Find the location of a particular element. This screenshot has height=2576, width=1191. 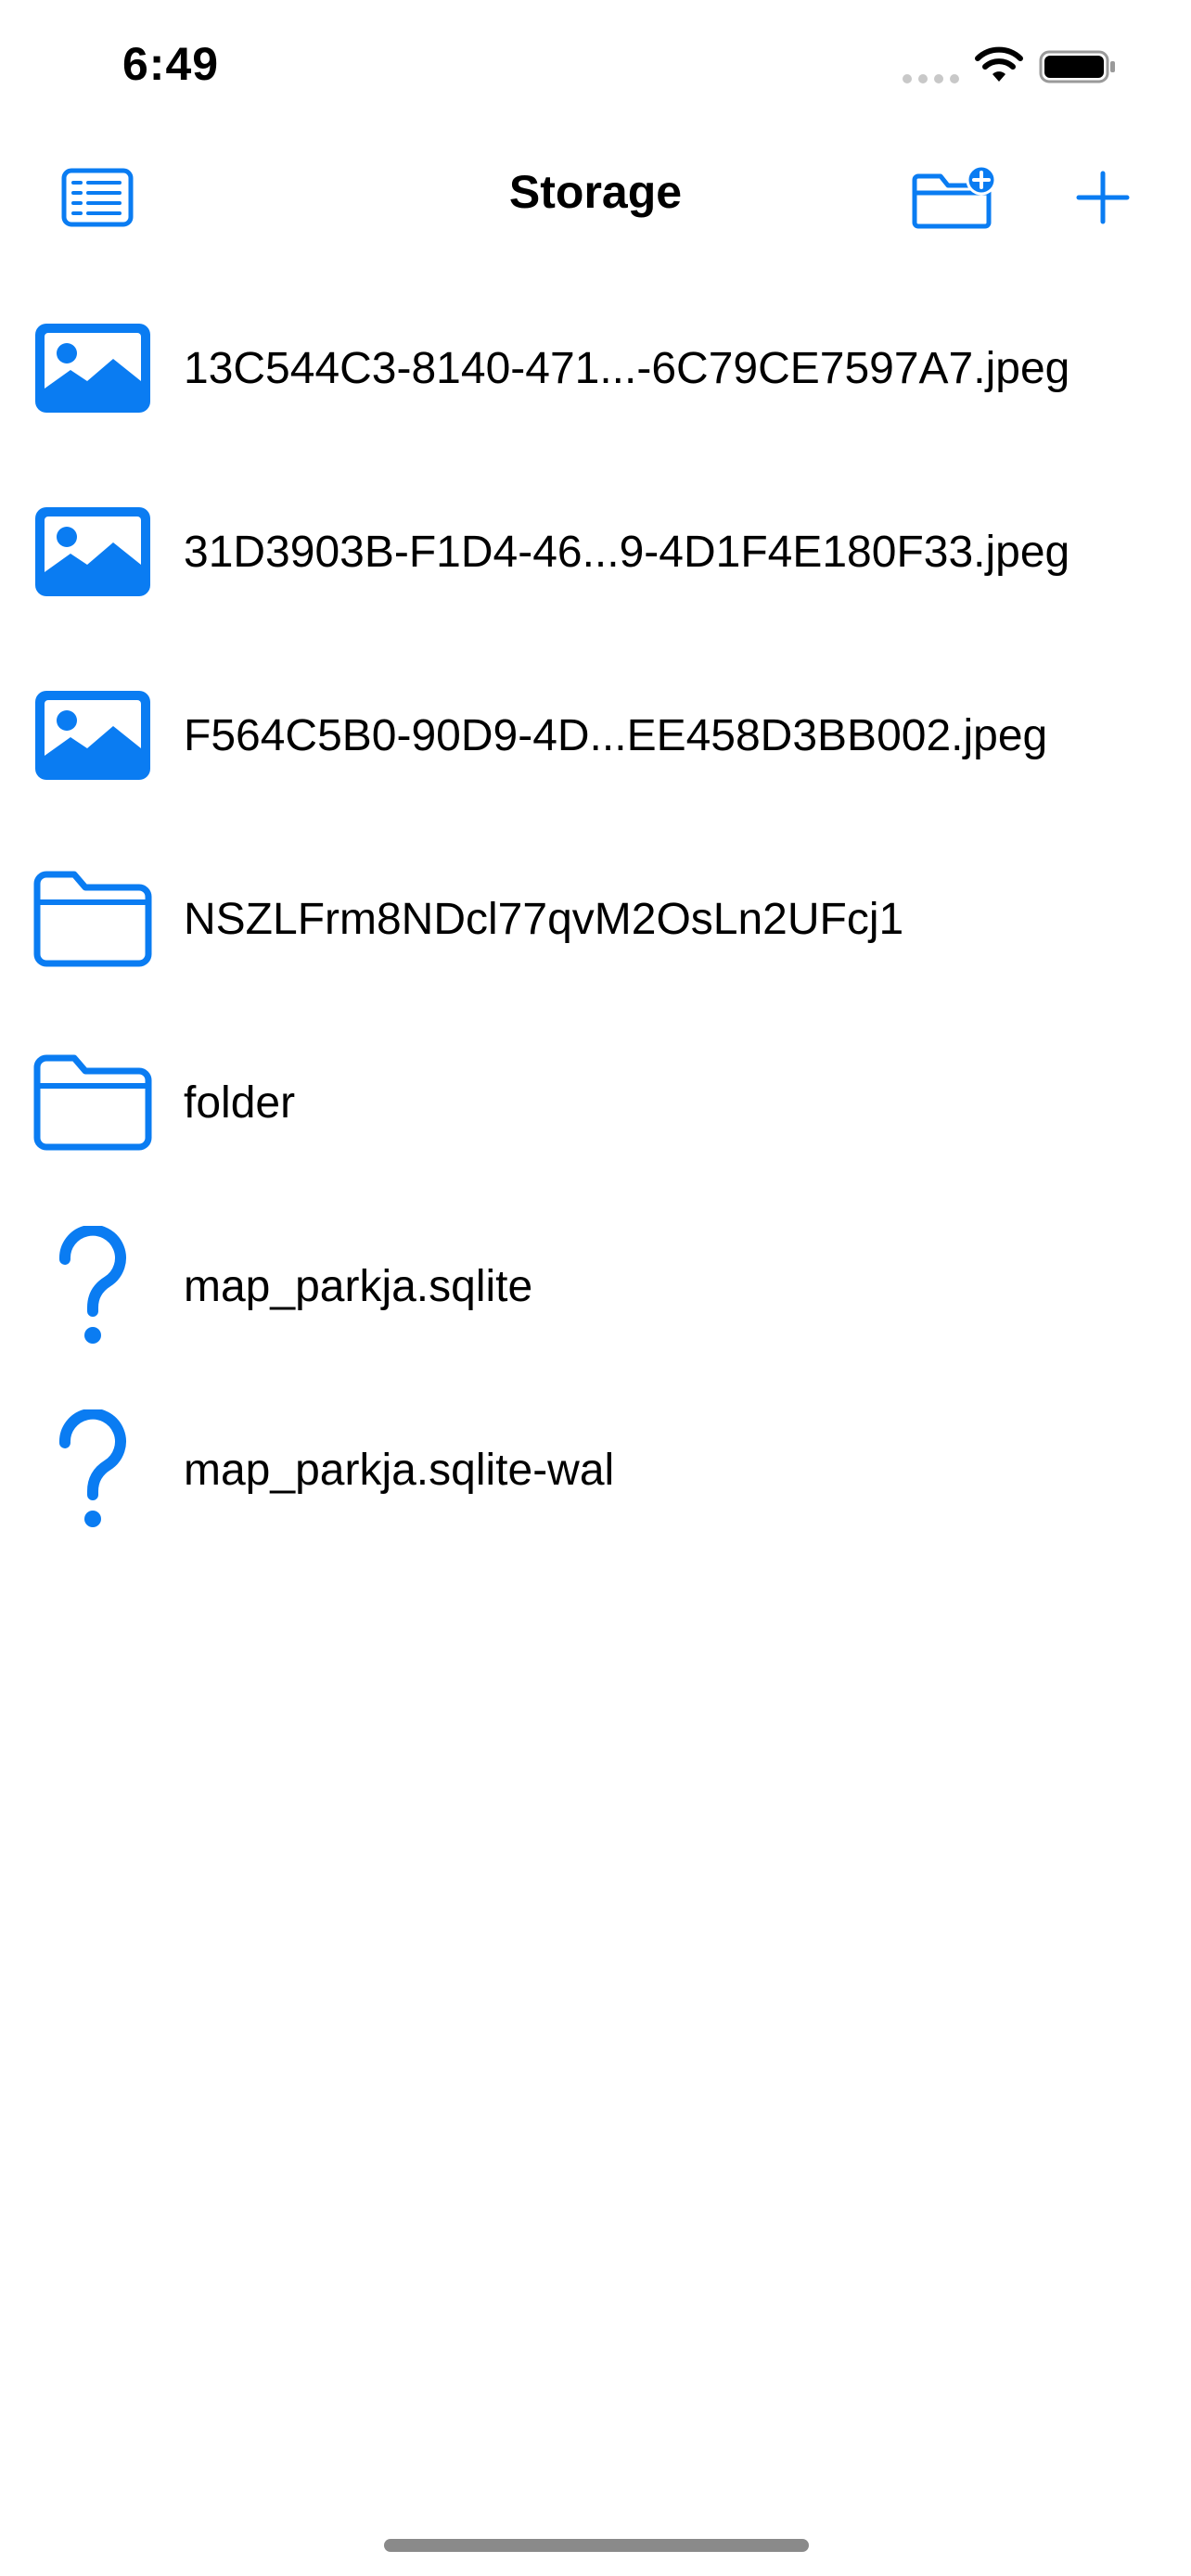

new-folder-button is located at coordinates (955, 197).